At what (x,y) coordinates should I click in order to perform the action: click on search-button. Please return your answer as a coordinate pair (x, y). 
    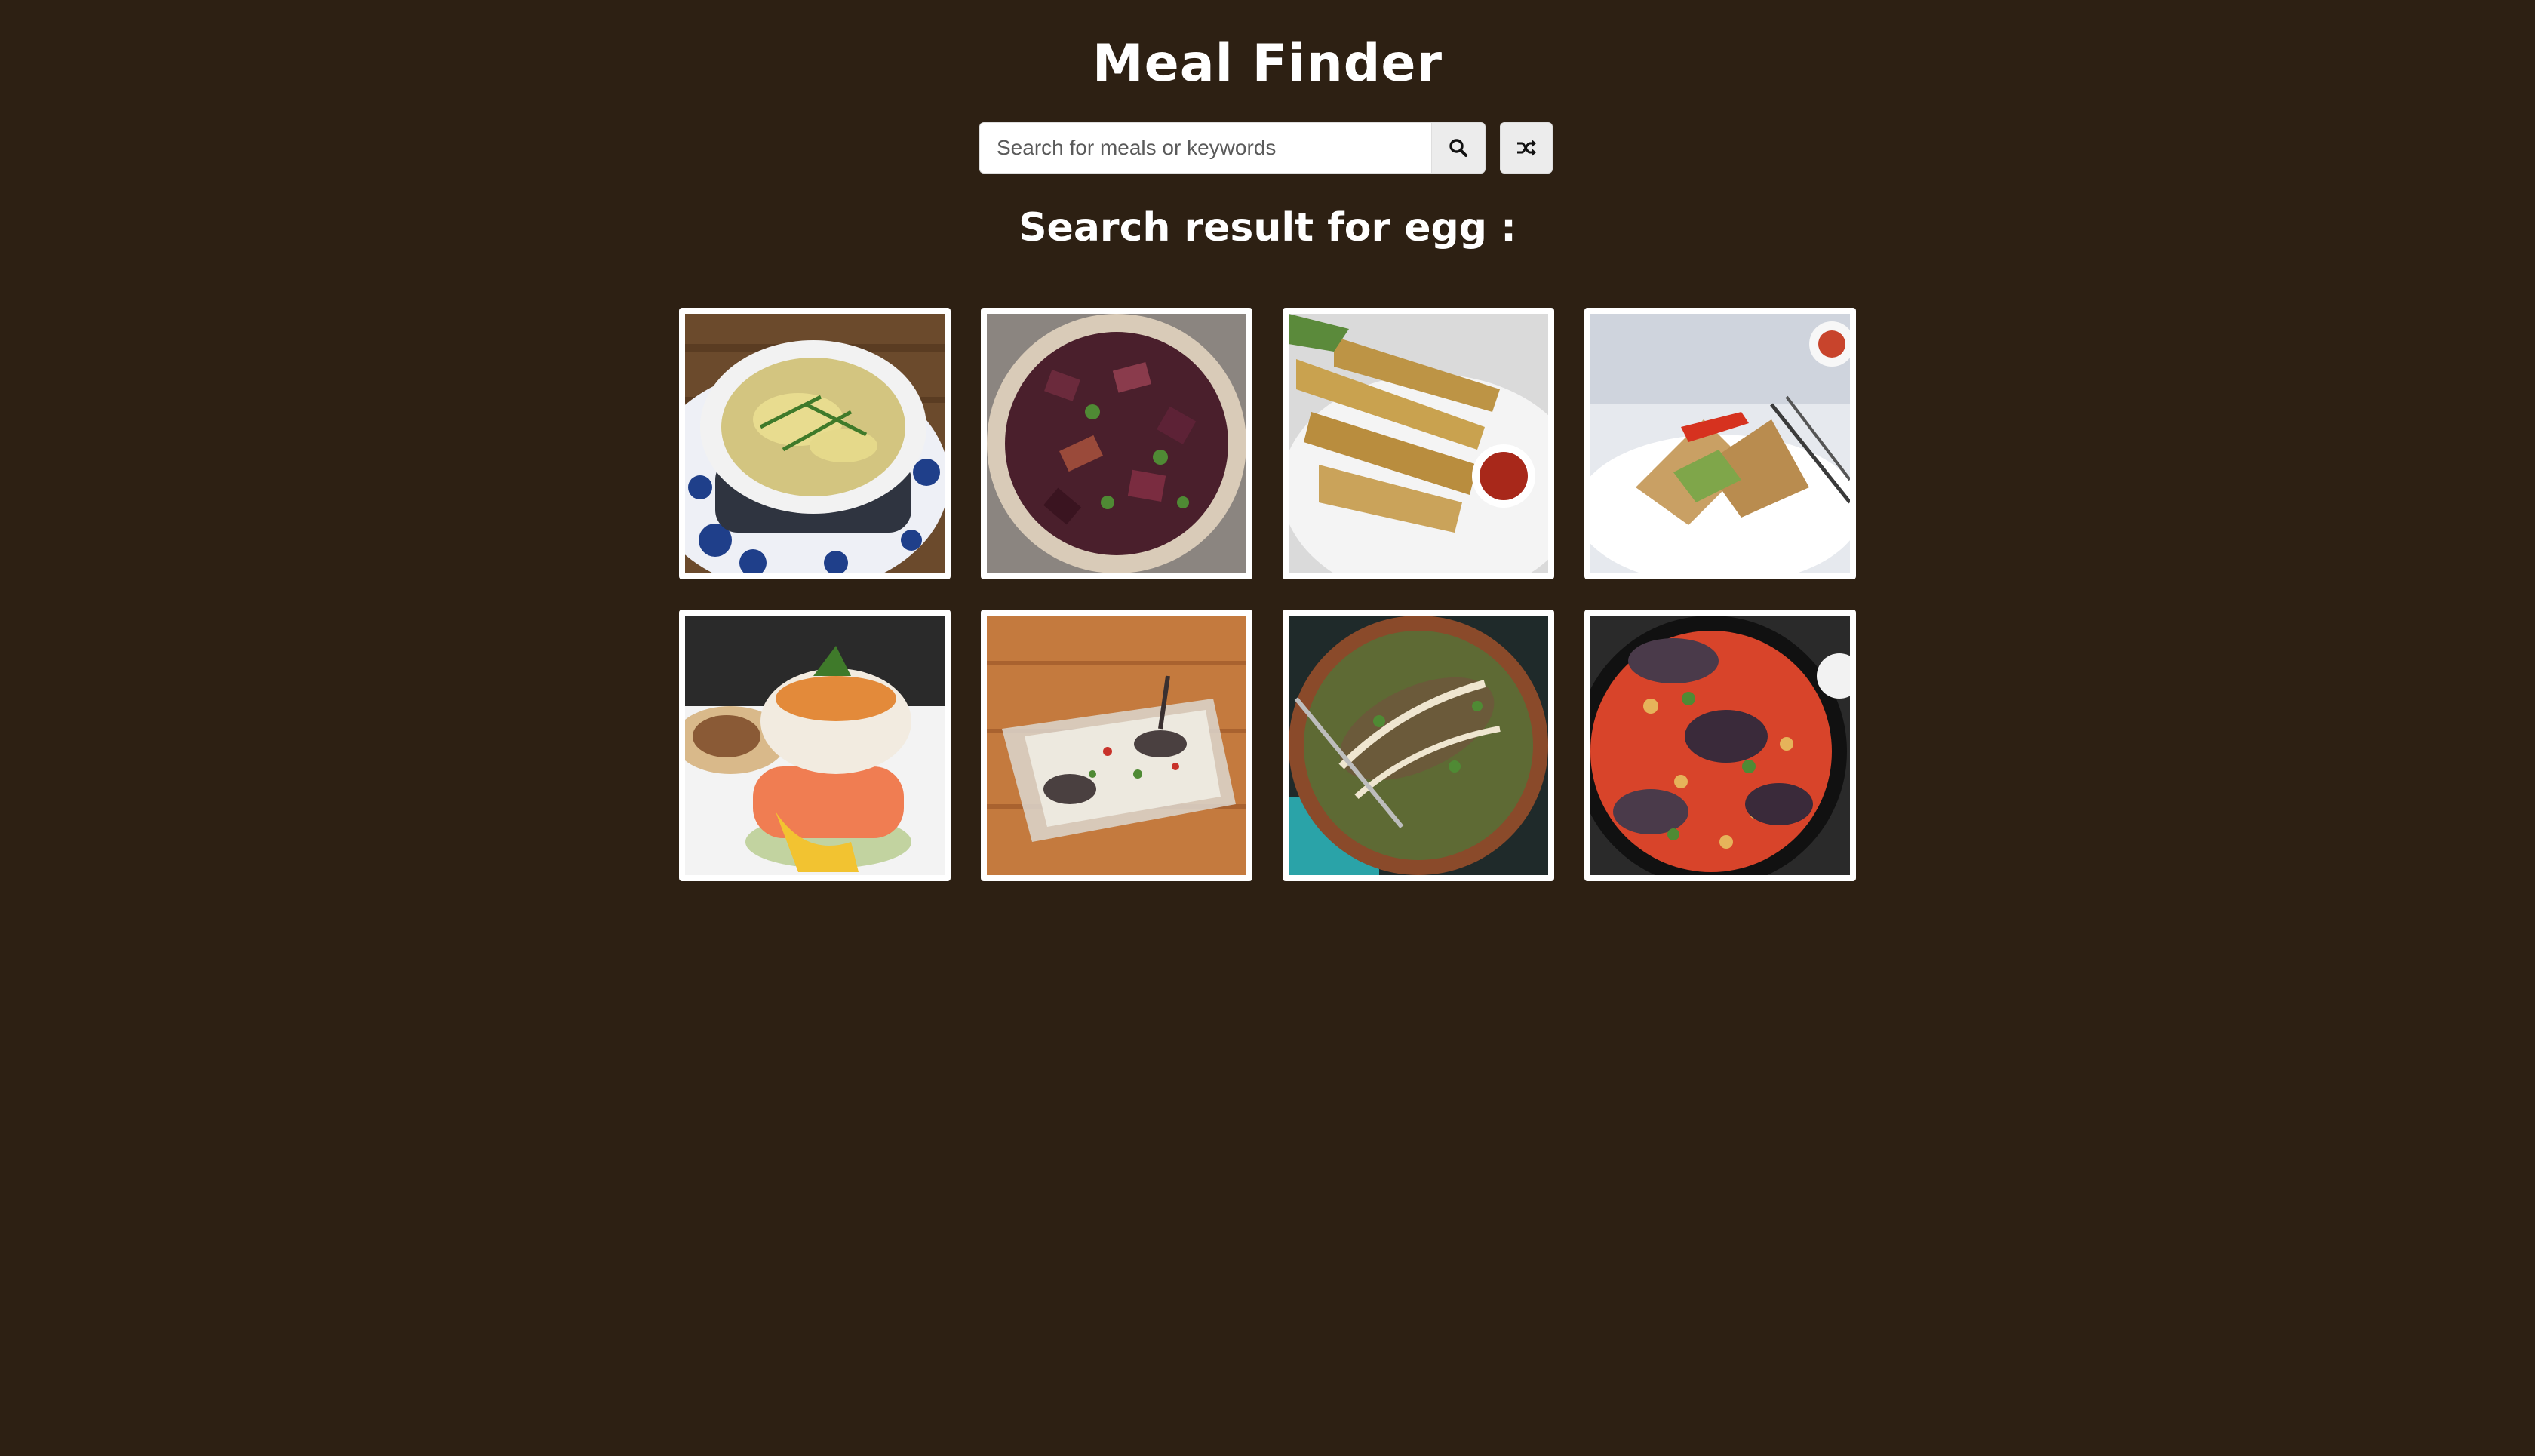
    Looking at the image, I should click on (1458, 148).